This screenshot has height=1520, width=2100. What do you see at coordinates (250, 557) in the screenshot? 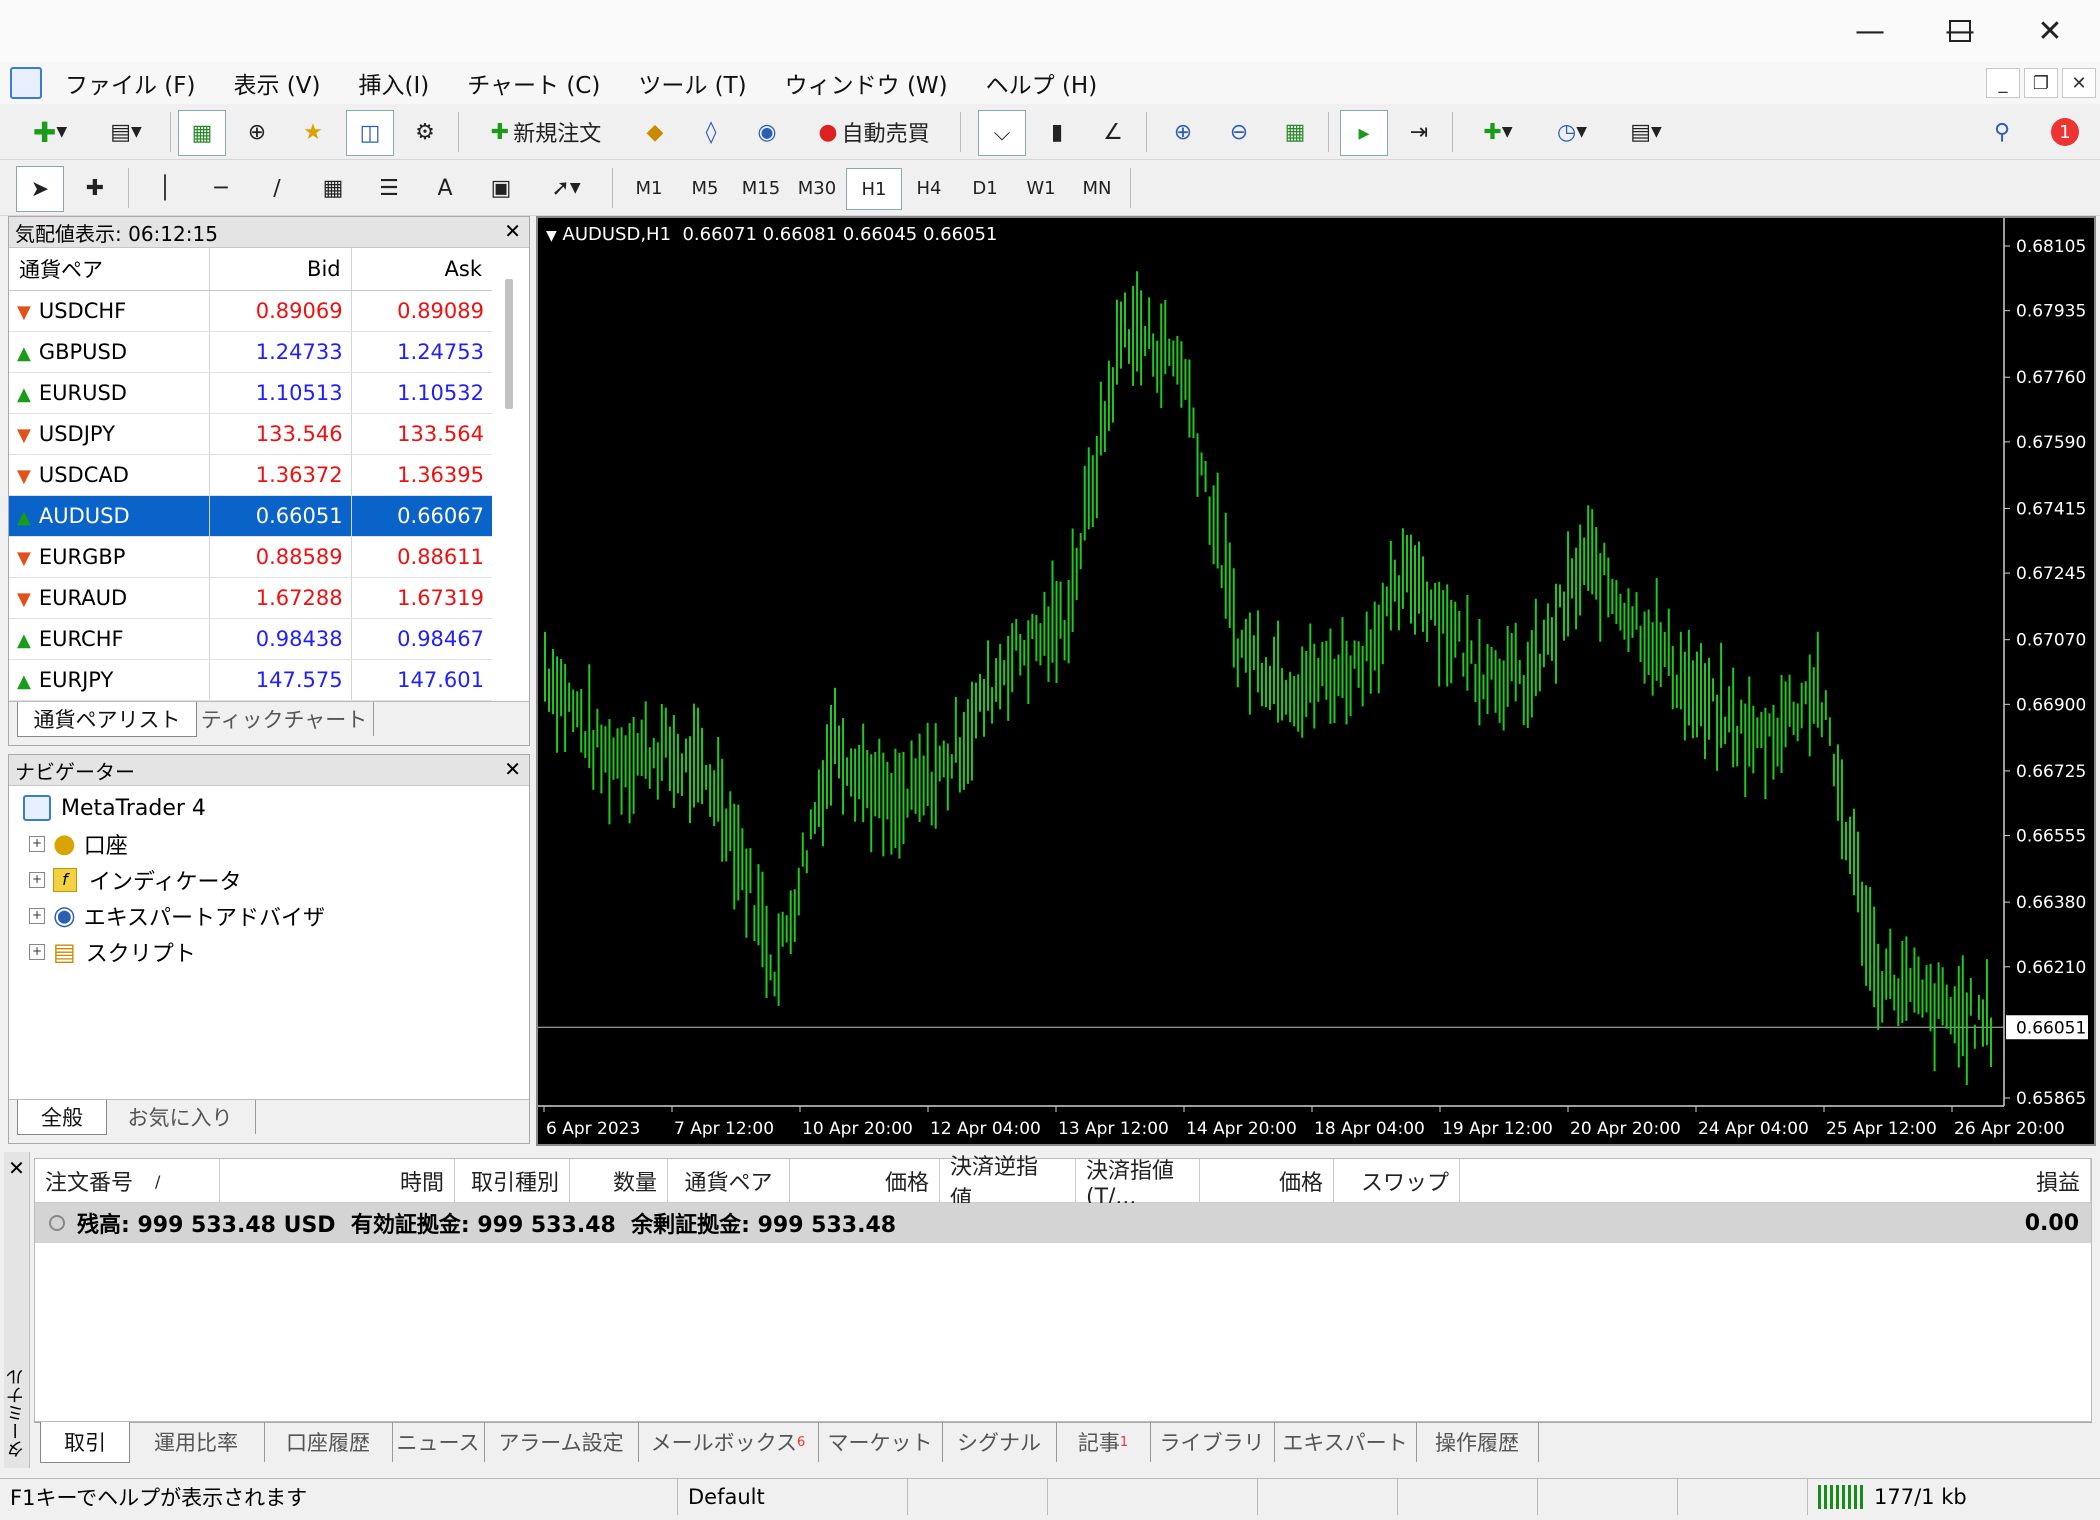
I see `market-watch-row: ▼ EURGBP 0.88589 0.88611` at bounding box center [250, 557].